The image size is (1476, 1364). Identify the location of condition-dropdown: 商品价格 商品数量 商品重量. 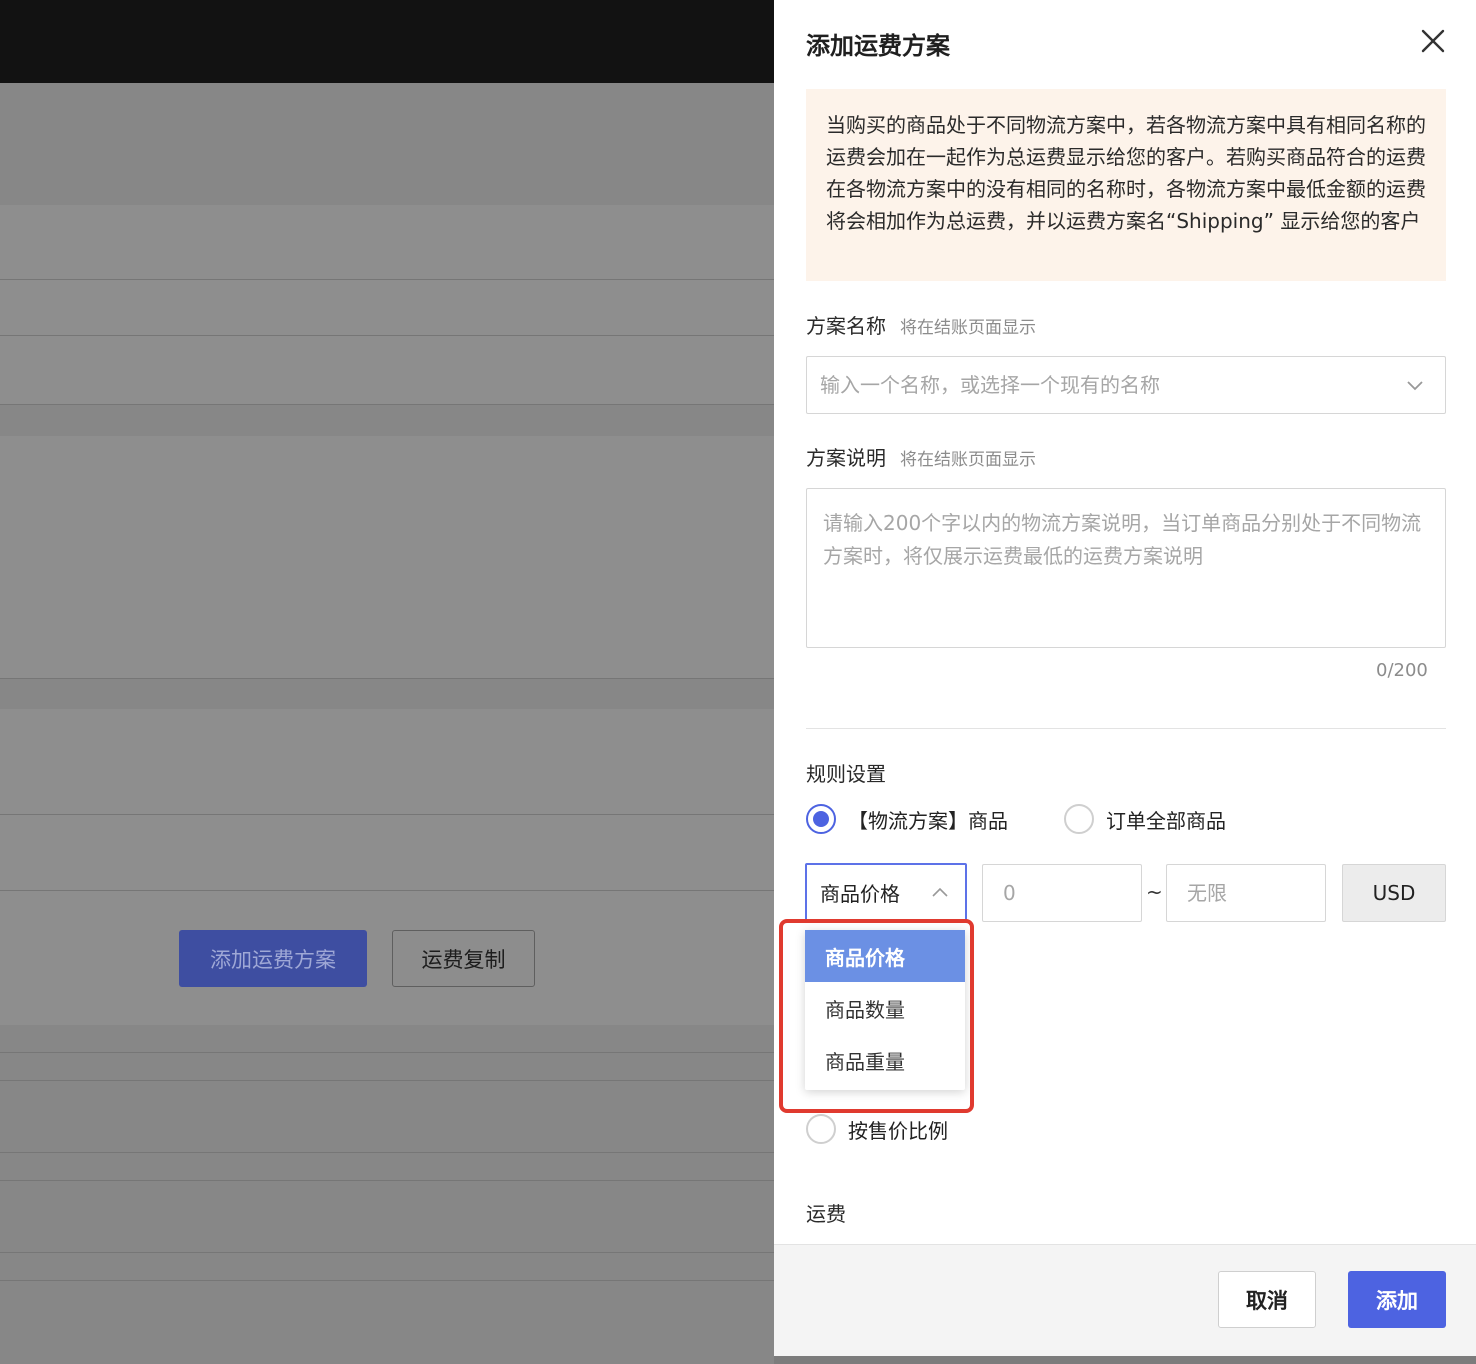
(885, 1010).